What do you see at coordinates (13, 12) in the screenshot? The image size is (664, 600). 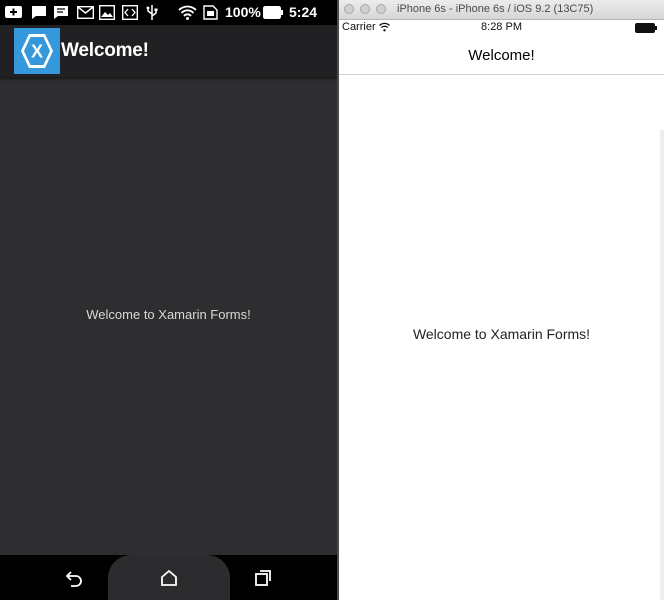 I see `add-notification-icon` at bounding box center [13, 12].